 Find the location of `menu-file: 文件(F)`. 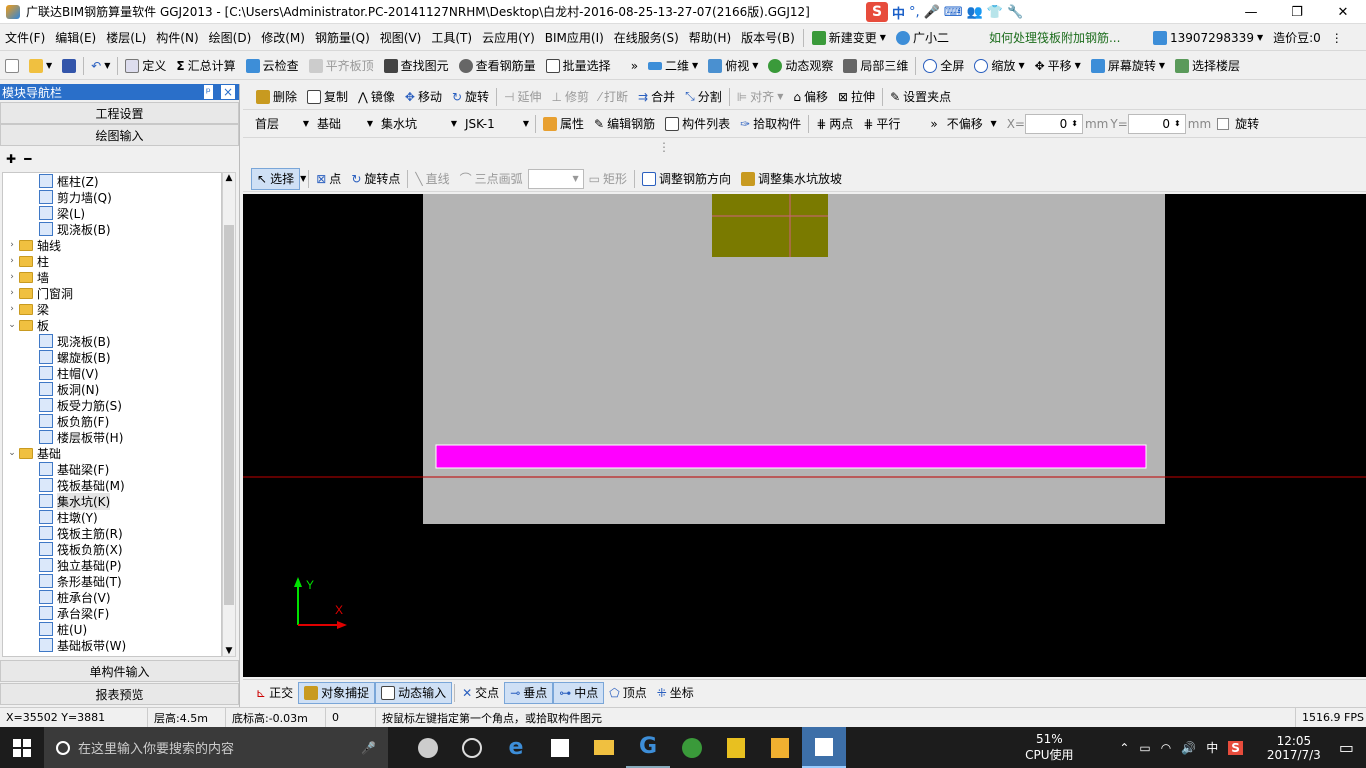

menu-file: 文件(F) is located at coordinates (25, 37).